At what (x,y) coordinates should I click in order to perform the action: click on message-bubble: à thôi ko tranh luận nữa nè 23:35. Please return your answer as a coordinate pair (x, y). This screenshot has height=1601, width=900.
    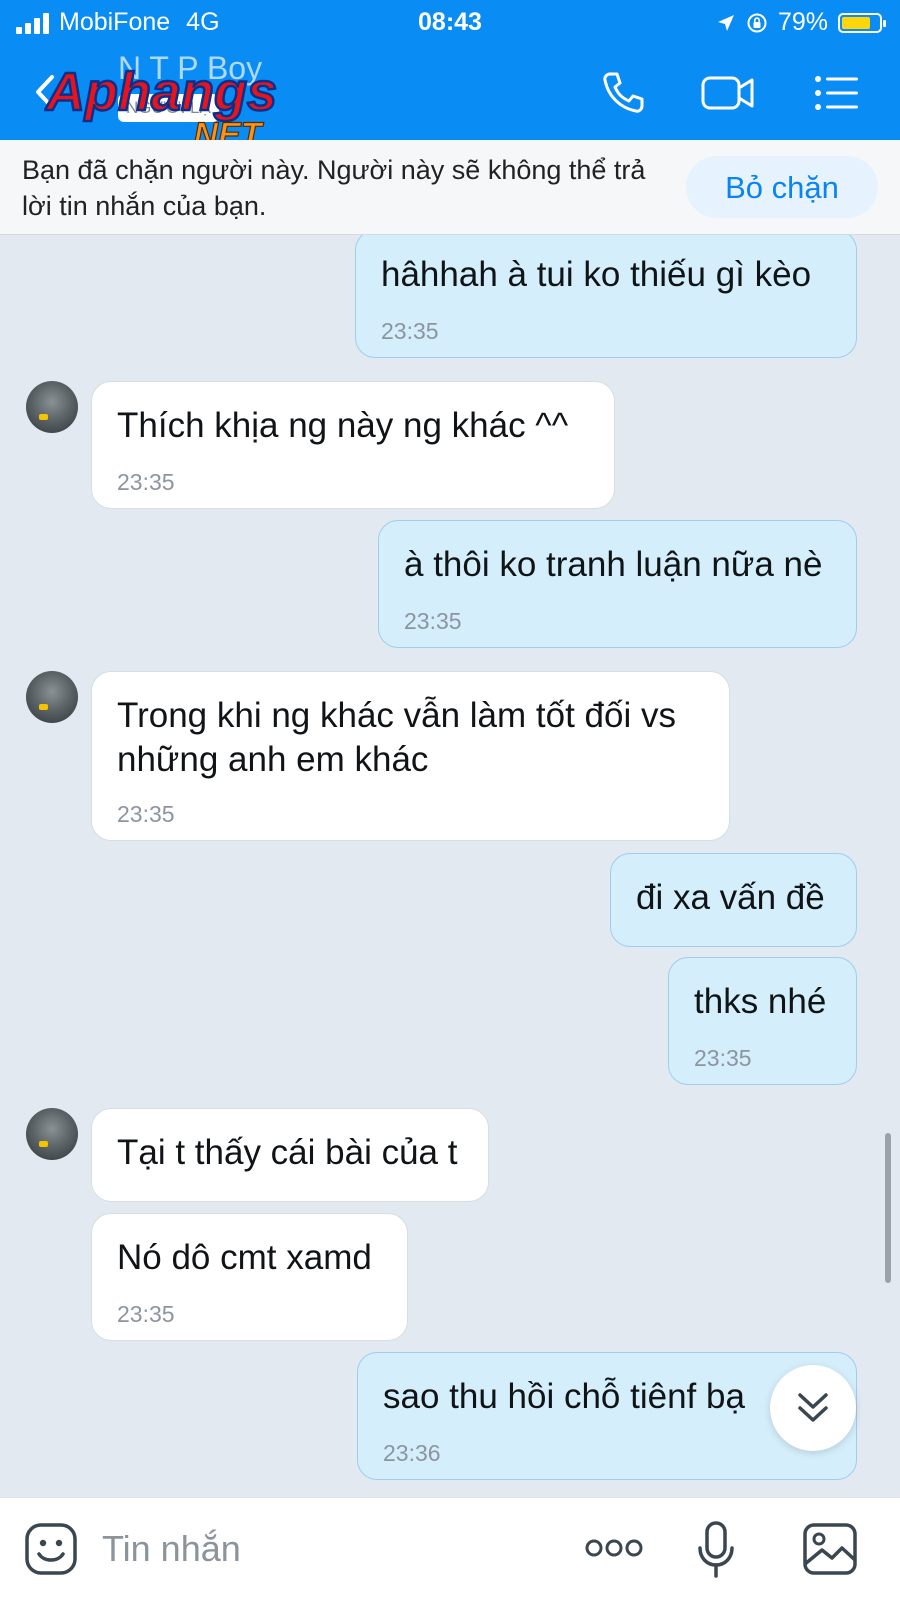
    Looking at the image, I should click on (617, 584).